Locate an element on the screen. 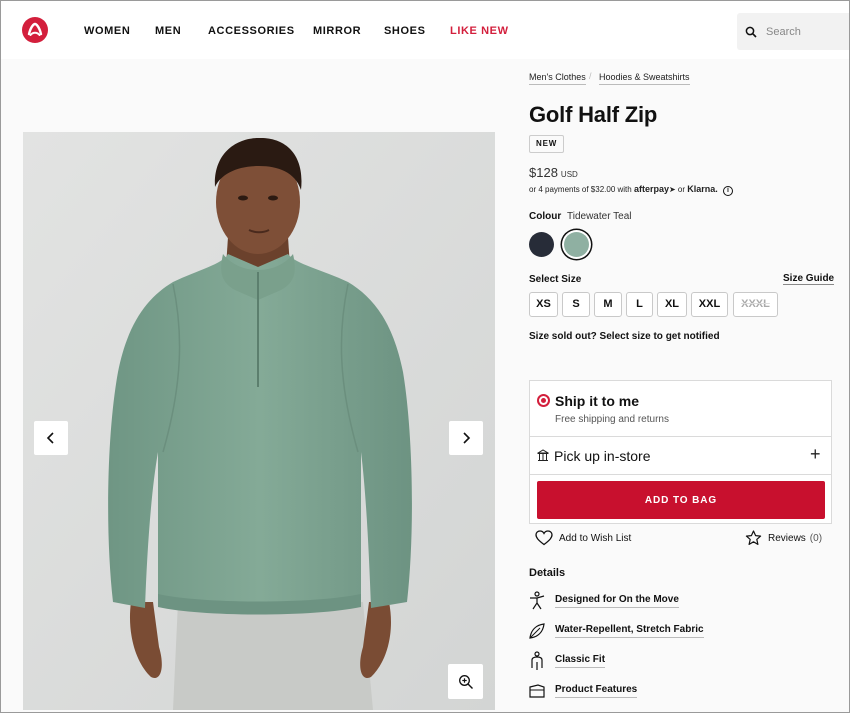 The width and height of the screenshot is (850, 713). search-icon is located at coordinates (751, 34).